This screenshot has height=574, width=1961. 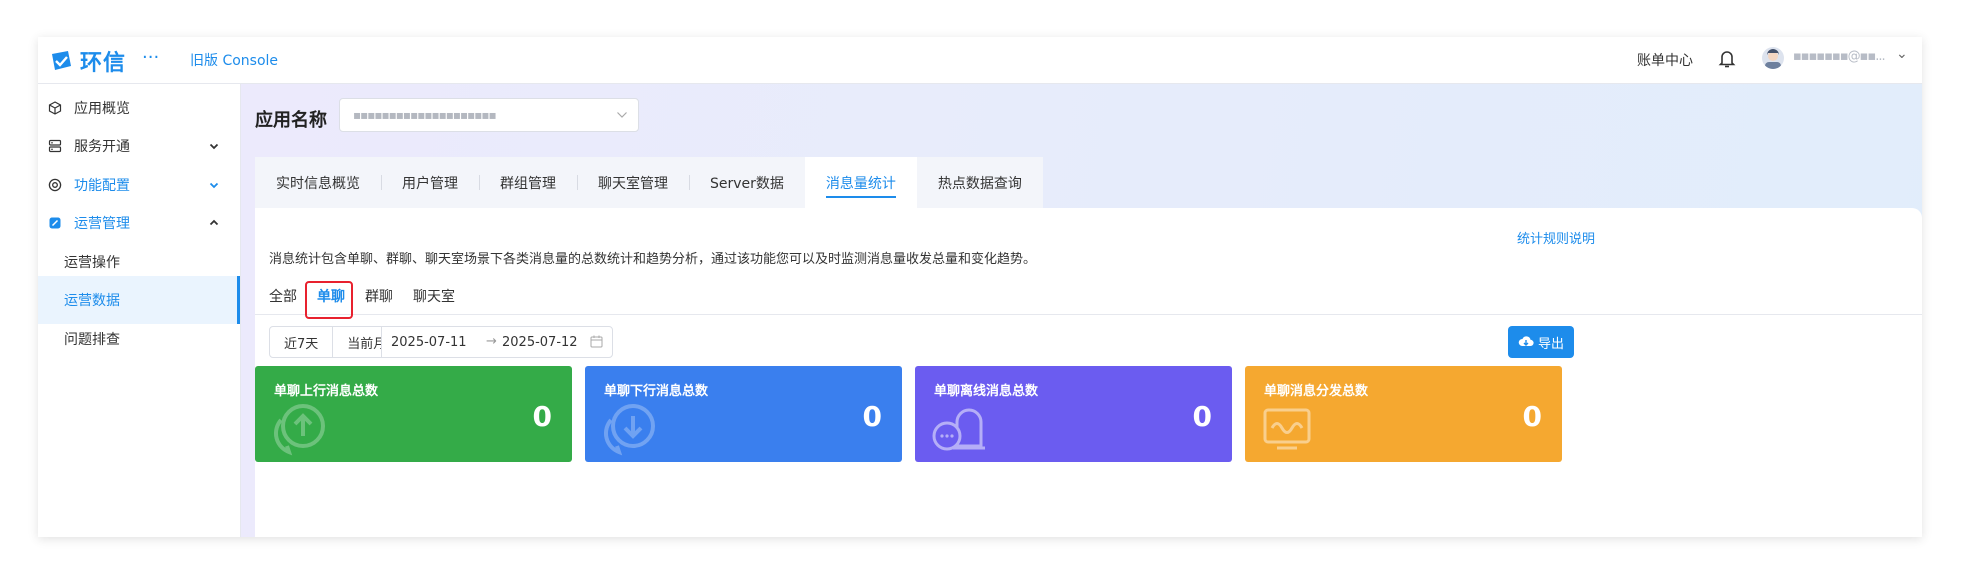 What do you see at coordinates (596, 341) in the screenshot?
I see `calendar-icon` at bounding box center [596, 341].